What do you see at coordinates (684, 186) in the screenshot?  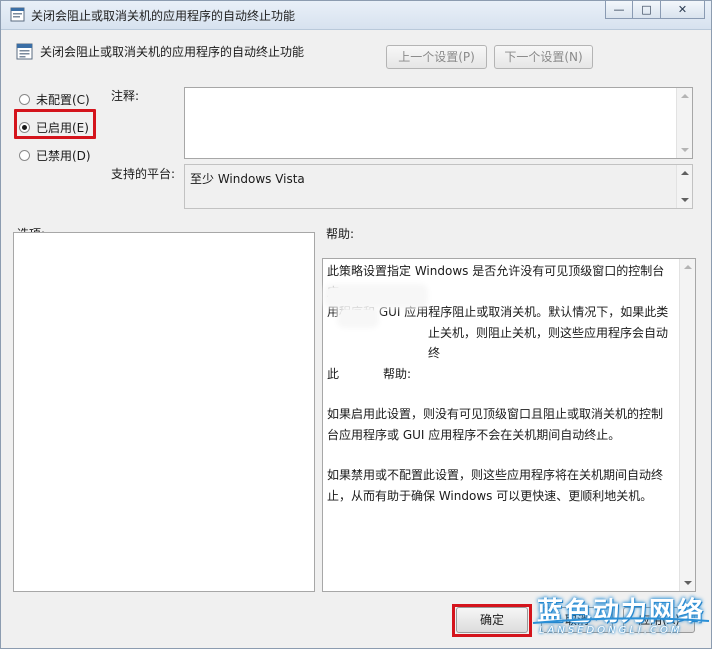 I see `platform-scrollbar` at bounding box center [684, 186].